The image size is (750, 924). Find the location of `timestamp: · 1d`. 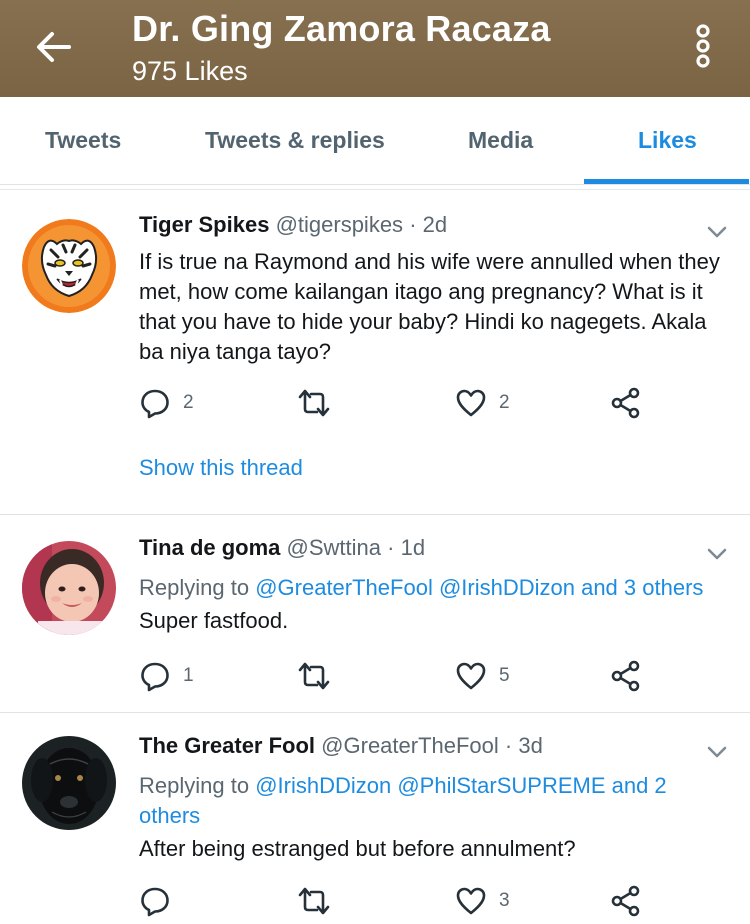

timestamp: · 1d is located at coordinates (406, 547).